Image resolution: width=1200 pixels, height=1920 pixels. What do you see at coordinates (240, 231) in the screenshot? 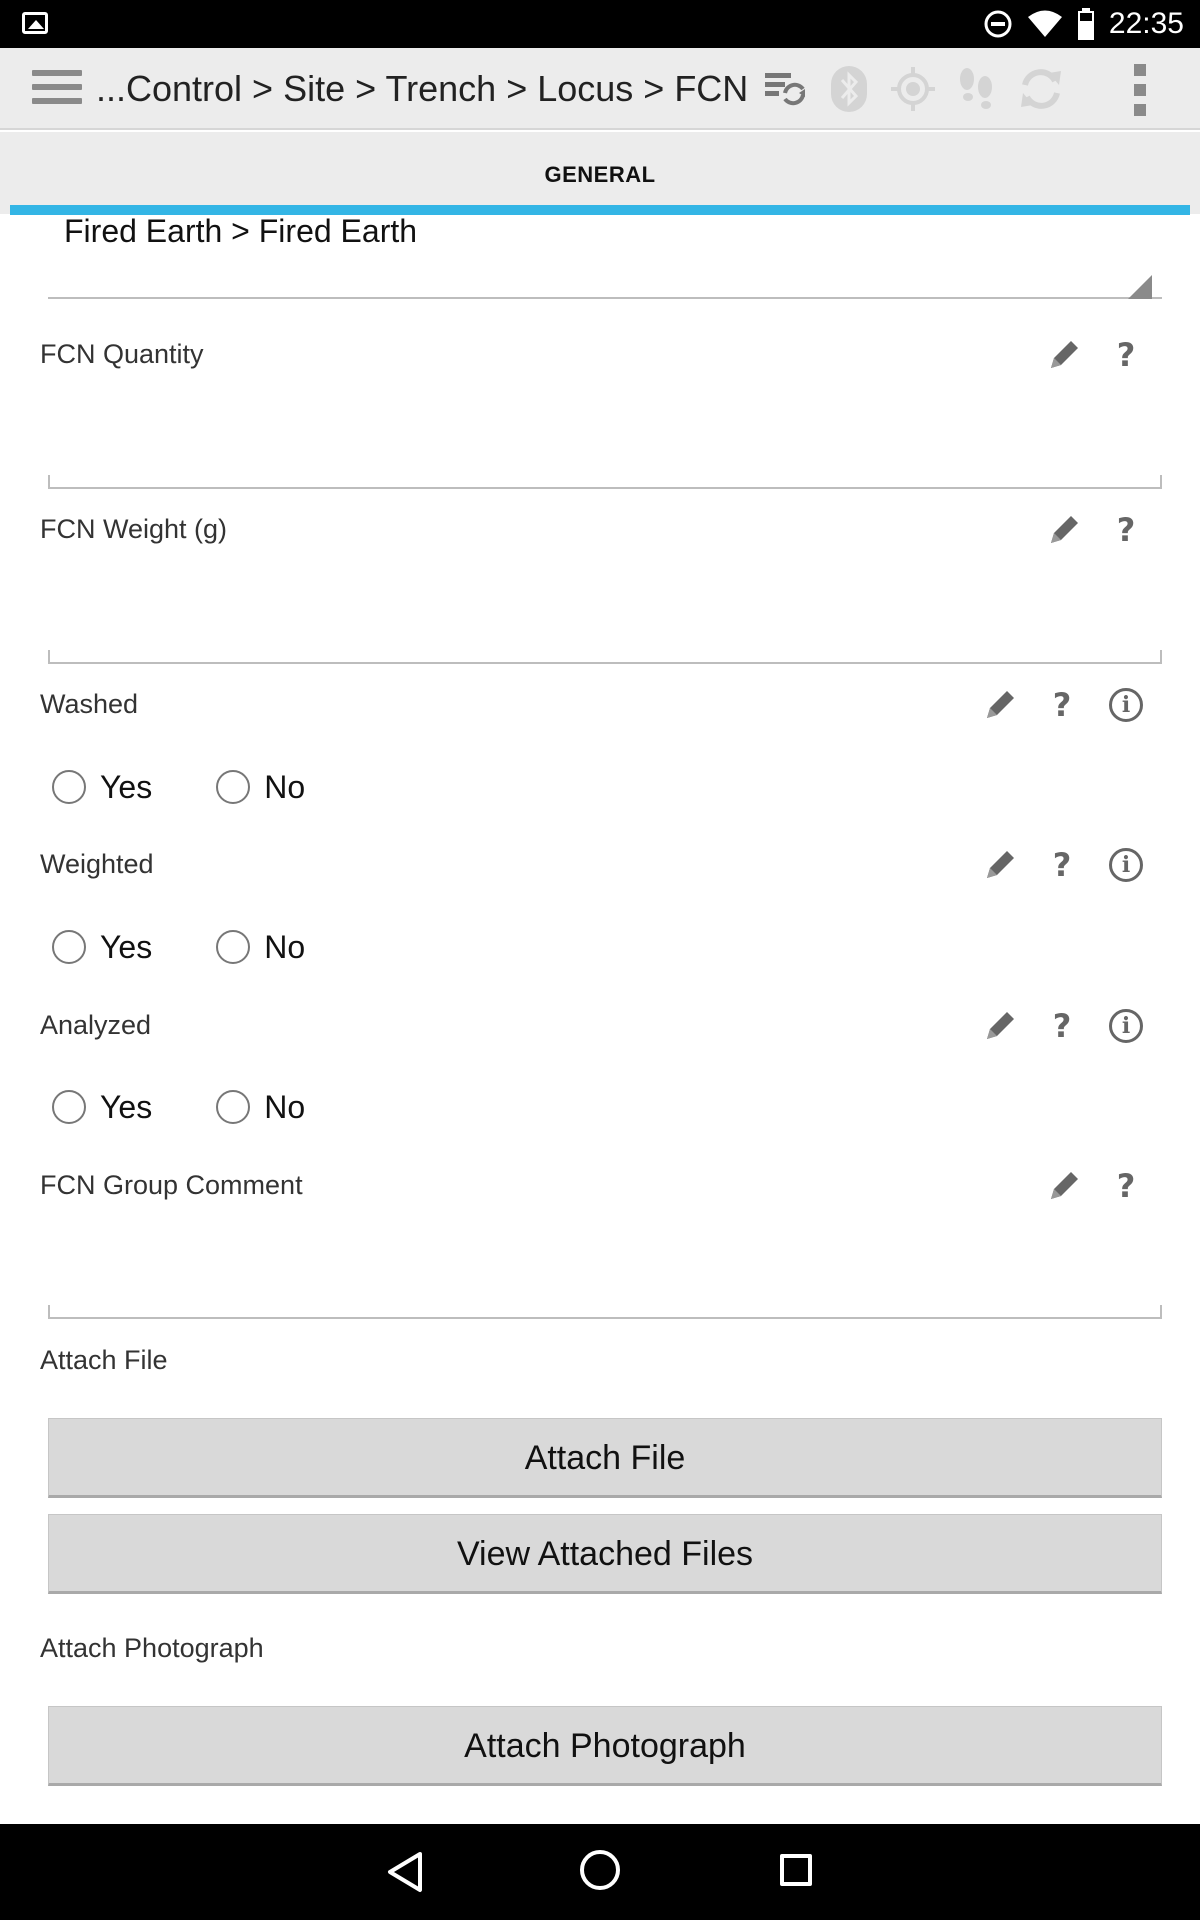
I see `type-spinner-value: Fired Earth > Fired Earth` at bounding box center [240, 231].